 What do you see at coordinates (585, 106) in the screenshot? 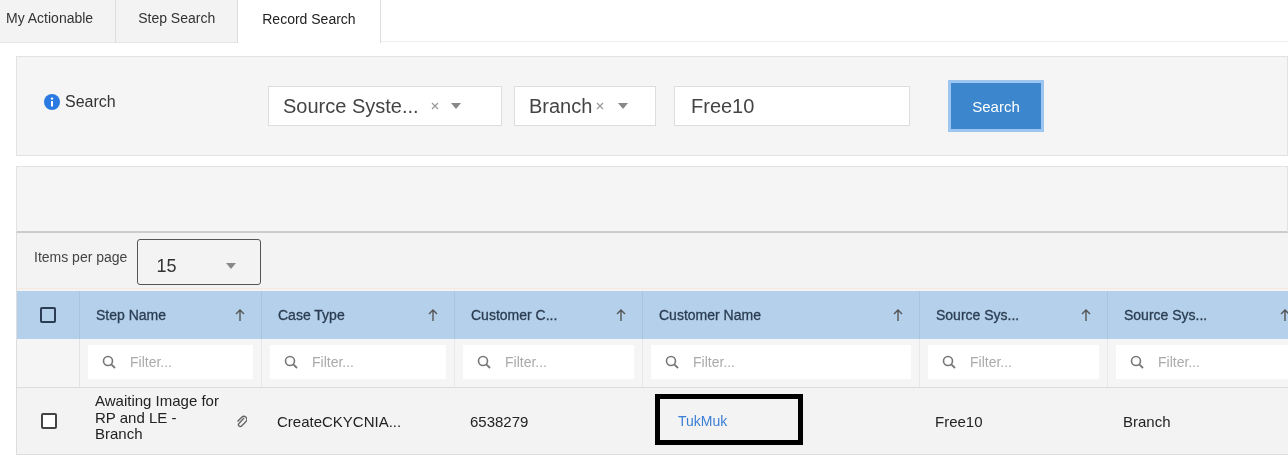
I see `select-field: Branch` at bounding box center [585, 106].